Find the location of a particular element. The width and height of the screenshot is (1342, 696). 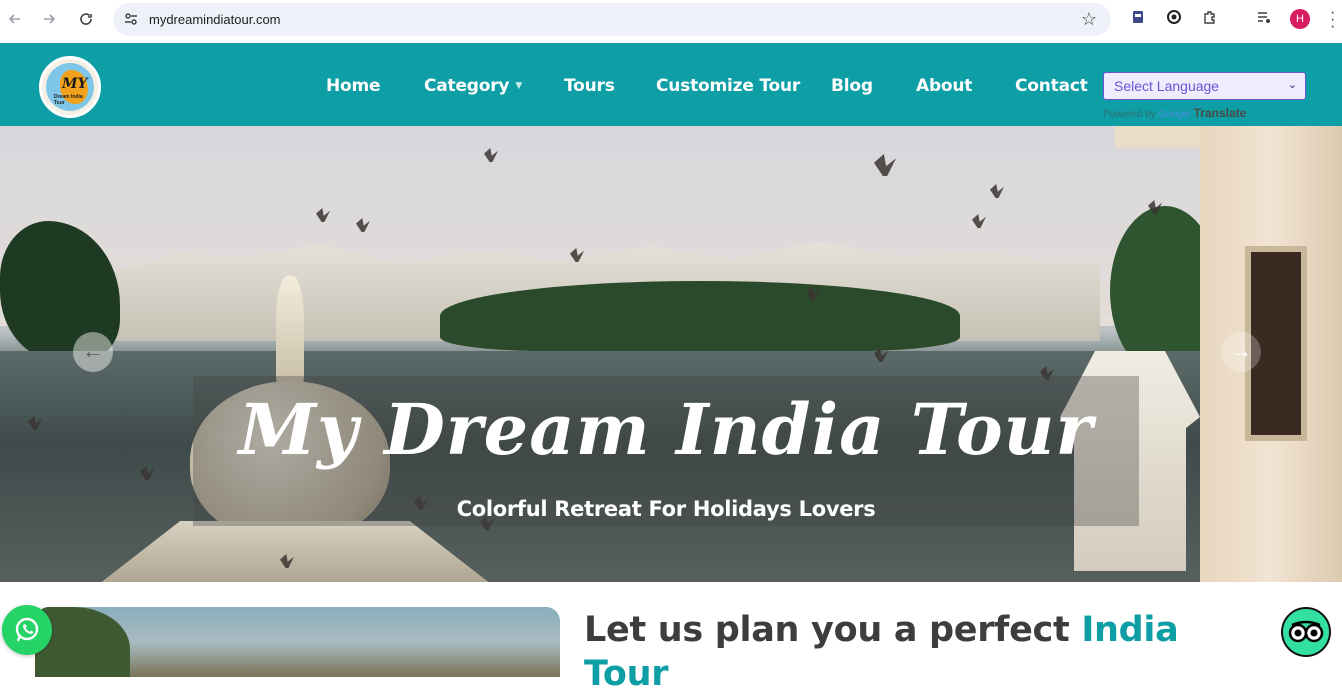

reload-icon is located at coordinates (86, 19).